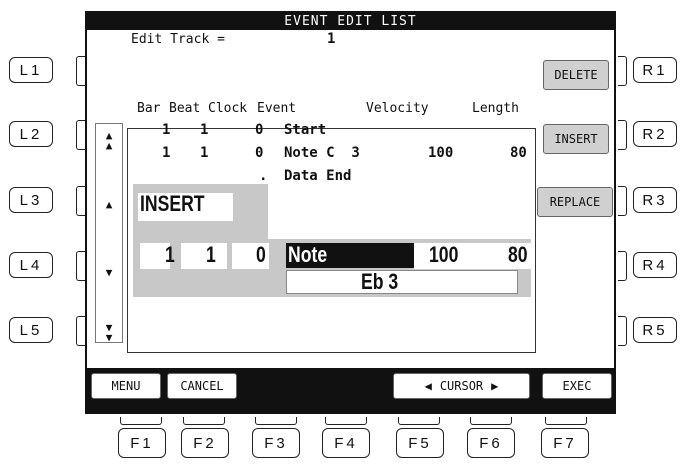 The width and height of the screenshot is (687, 465). What do you see at coordinates (495, 386) in the screenshot?
I see `right-triangle-icon: ▶` at bounding box center [495, 386].